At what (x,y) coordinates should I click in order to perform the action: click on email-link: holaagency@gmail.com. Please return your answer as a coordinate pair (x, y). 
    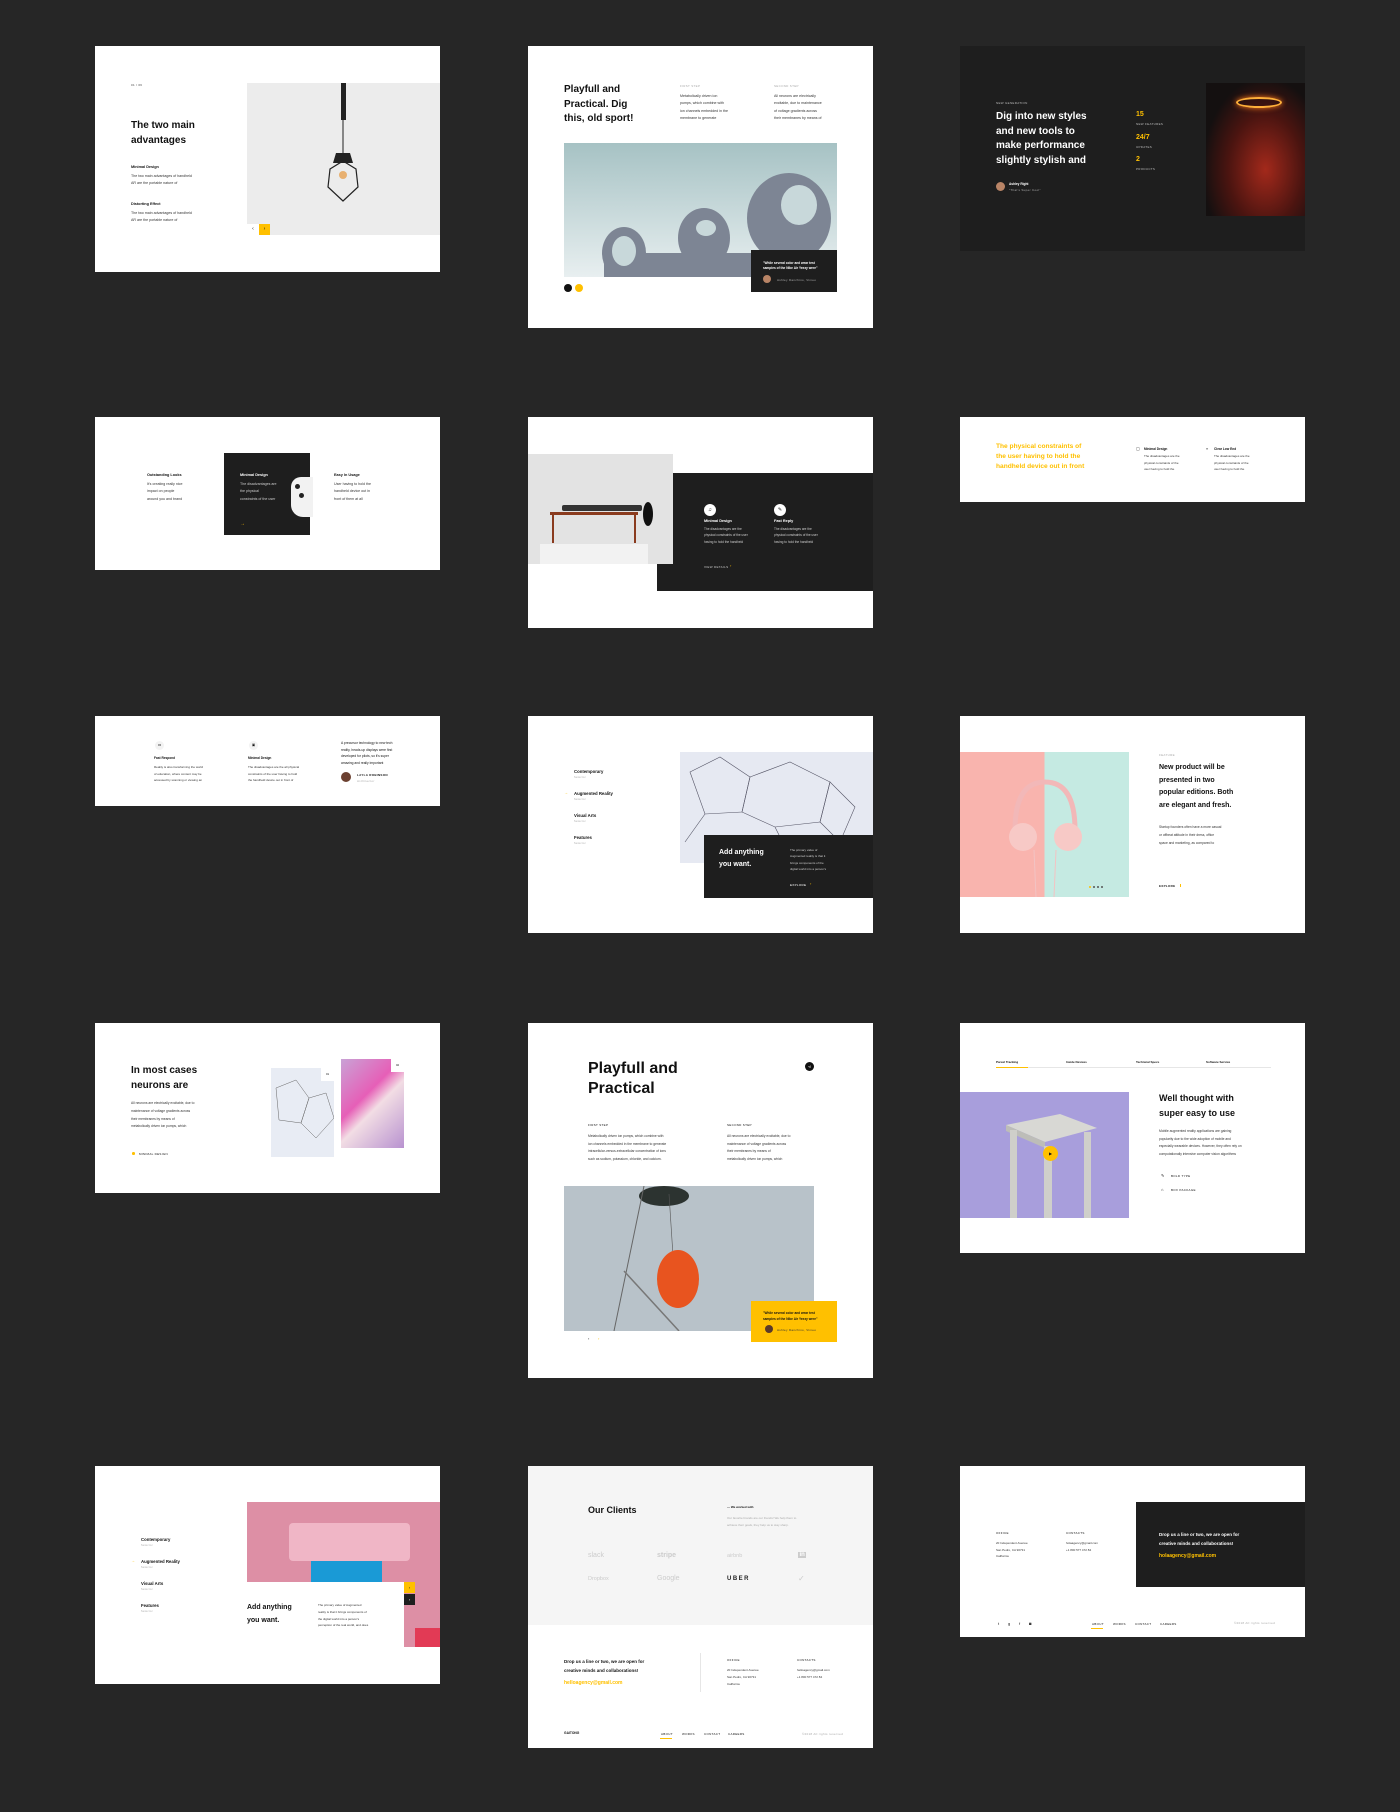
    Looking at the image, I should click on (1187, 1556).